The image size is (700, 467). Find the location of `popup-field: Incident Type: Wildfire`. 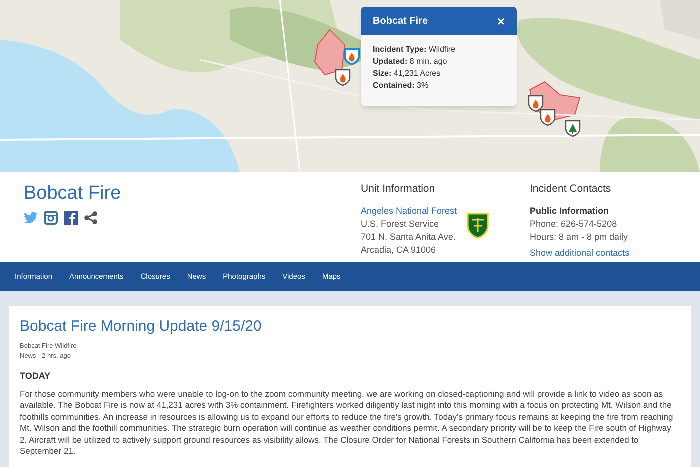

popup-field: Incident Type: Wildfire is located at coordinates (439, 49).